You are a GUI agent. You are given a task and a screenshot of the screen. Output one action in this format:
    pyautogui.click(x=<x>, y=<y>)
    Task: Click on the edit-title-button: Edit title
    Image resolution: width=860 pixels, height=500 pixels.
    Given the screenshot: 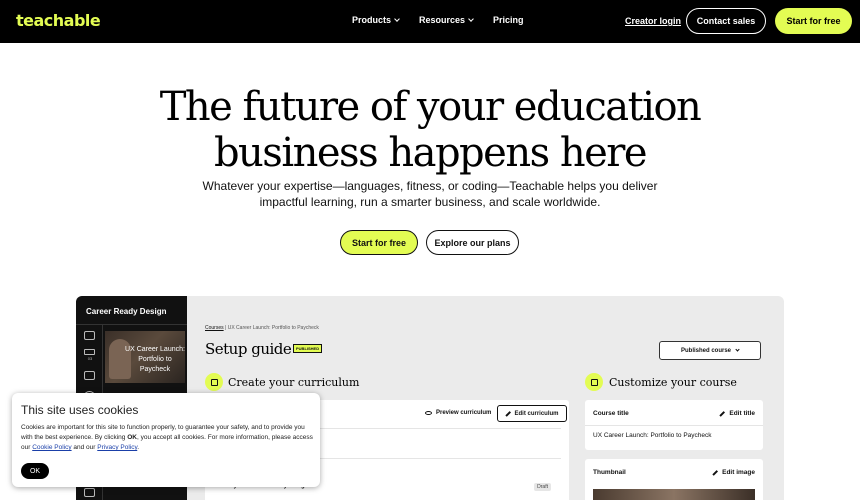 What is the action you would take?
    pyautogui.click(x=737, y=413)
    